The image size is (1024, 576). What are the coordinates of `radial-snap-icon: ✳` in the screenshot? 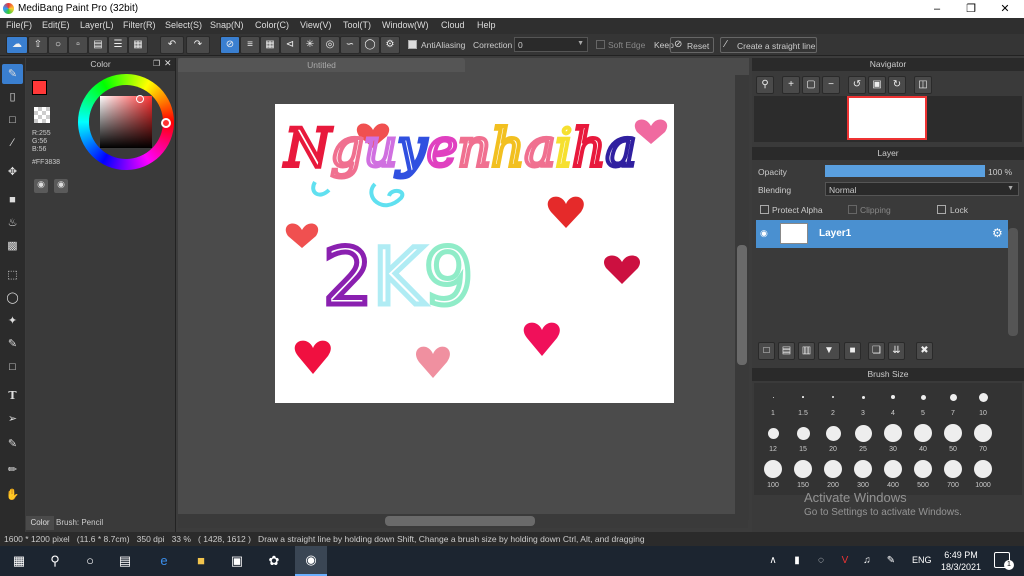 It's located at (310, 45).